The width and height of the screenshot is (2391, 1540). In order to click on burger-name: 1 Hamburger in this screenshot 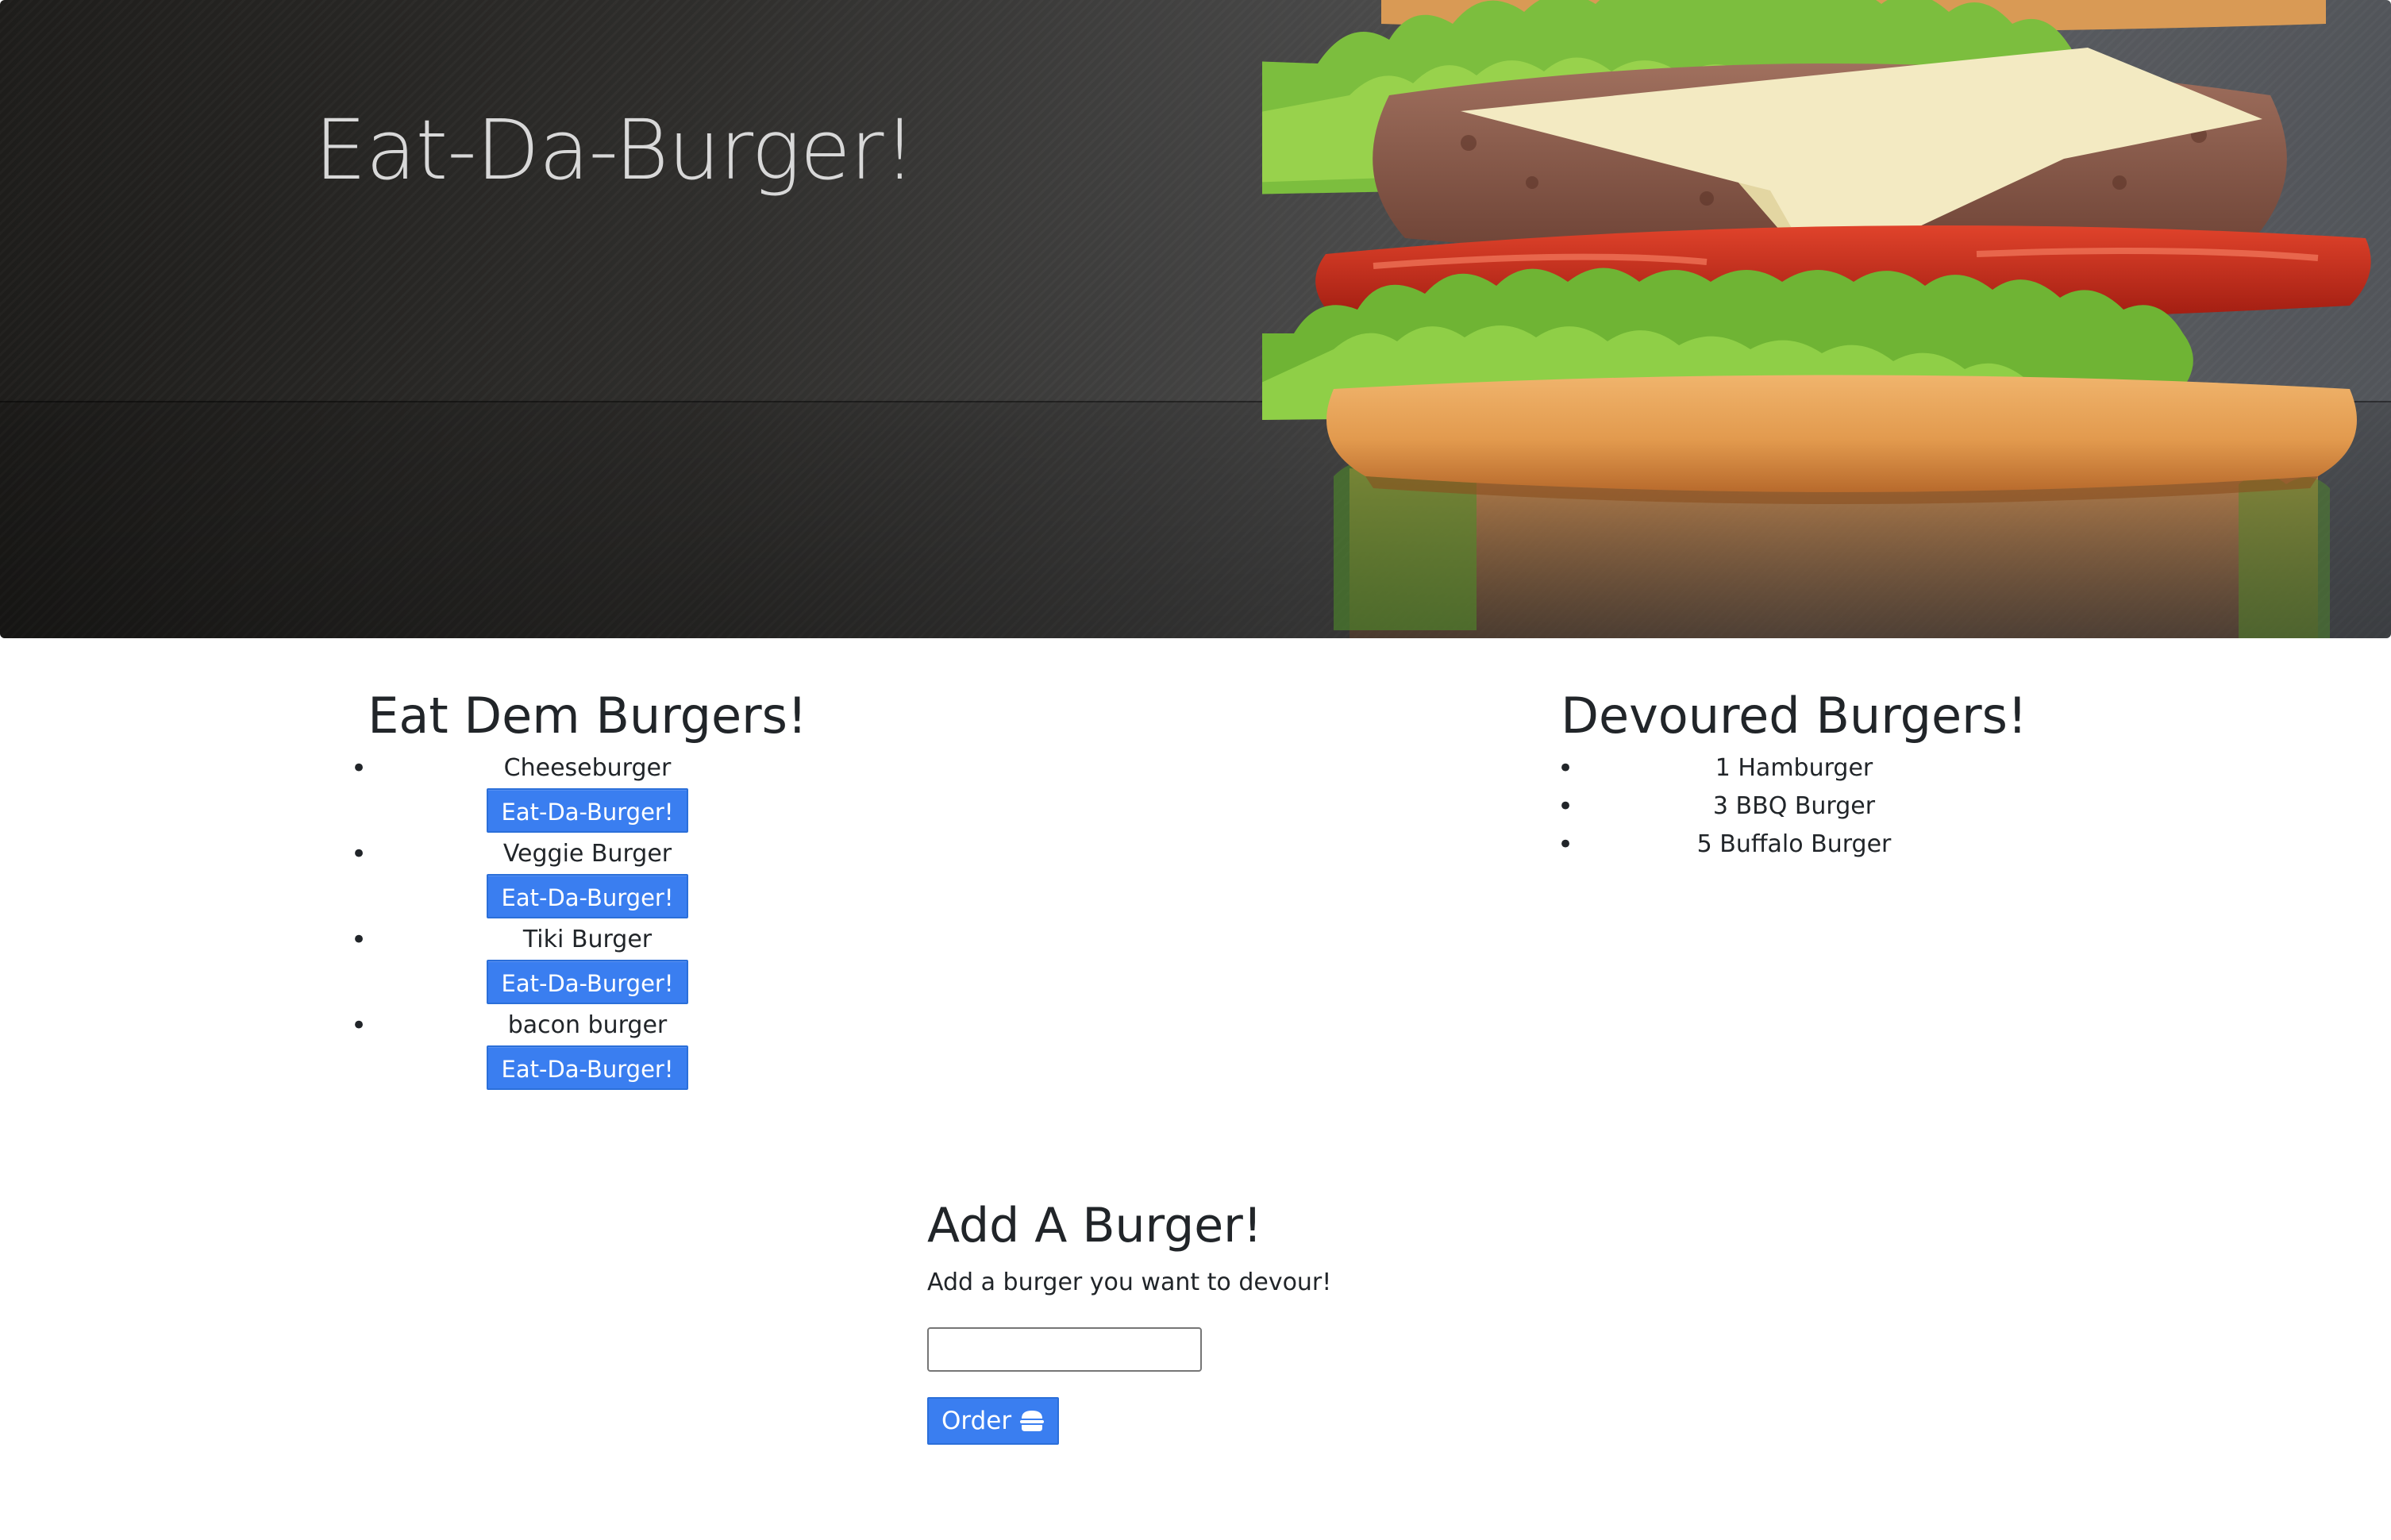, I will do `click(1794, 768)`.